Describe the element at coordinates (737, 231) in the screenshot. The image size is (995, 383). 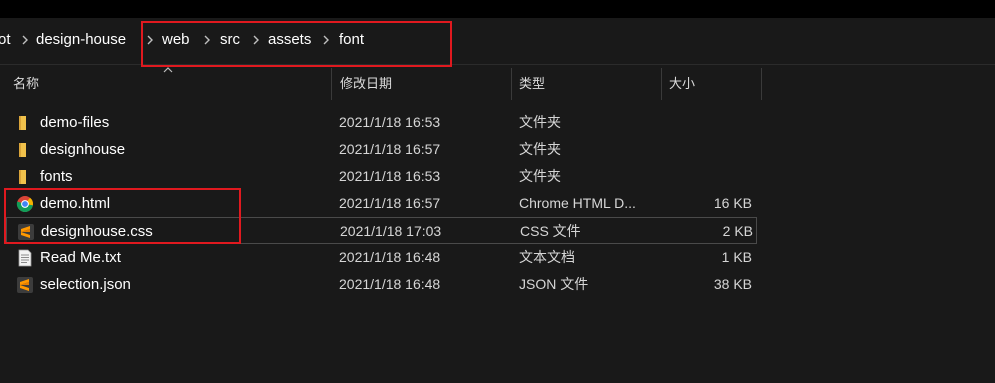
I see `file-size: 2 KB` at that location.